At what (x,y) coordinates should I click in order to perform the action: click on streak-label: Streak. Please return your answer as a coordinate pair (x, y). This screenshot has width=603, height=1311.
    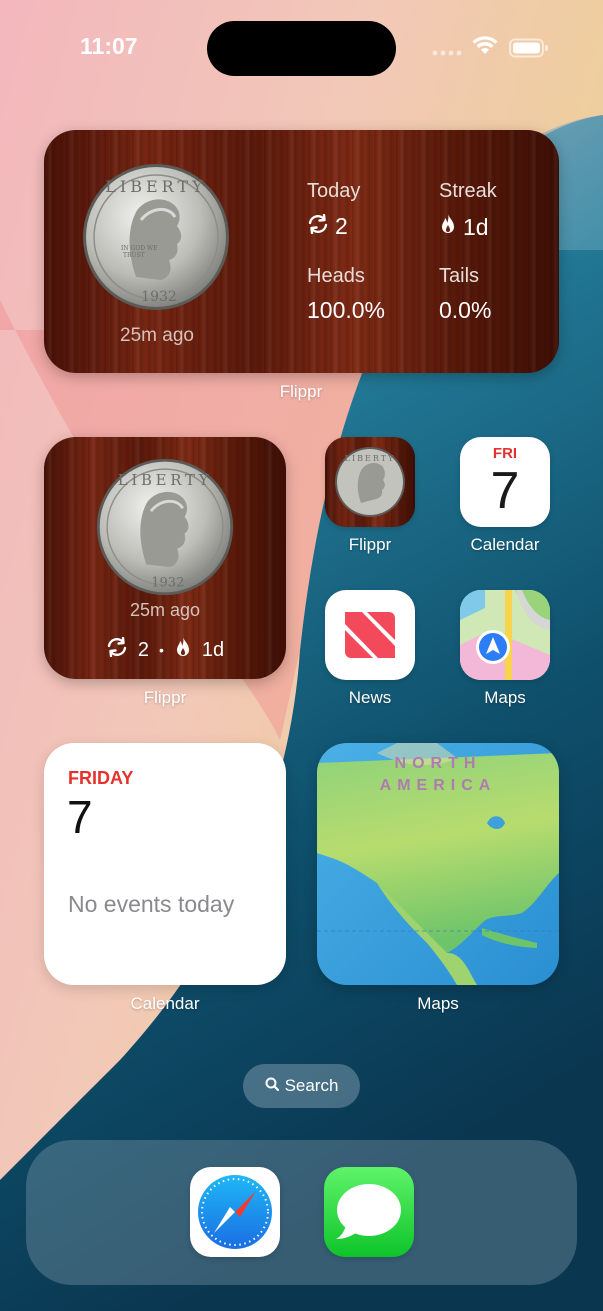
    Looking at the image, I should click on (468, 191).